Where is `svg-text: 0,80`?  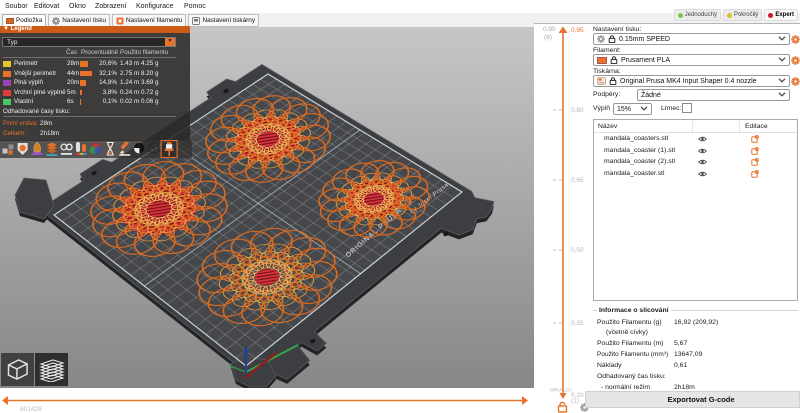
svg-text: 0,80 is located at coordinates (577, 110).